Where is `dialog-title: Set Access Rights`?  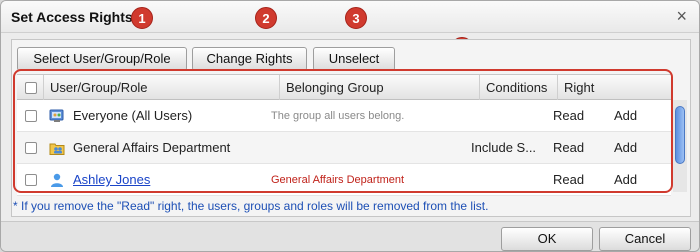
dialog-title: Set Access Rights is located at coordinates (72, 17).